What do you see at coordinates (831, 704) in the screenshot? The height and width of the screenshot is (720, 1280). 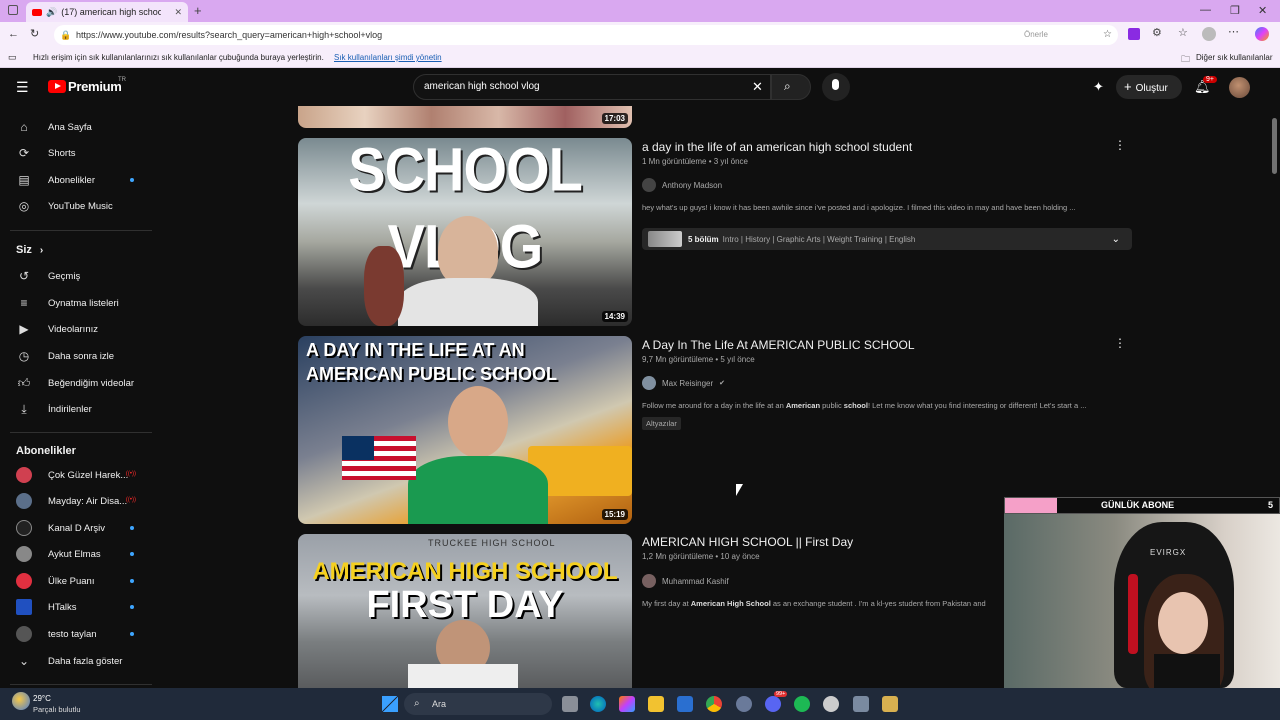 I see `obs-icon` at bounding box center [831, 704].